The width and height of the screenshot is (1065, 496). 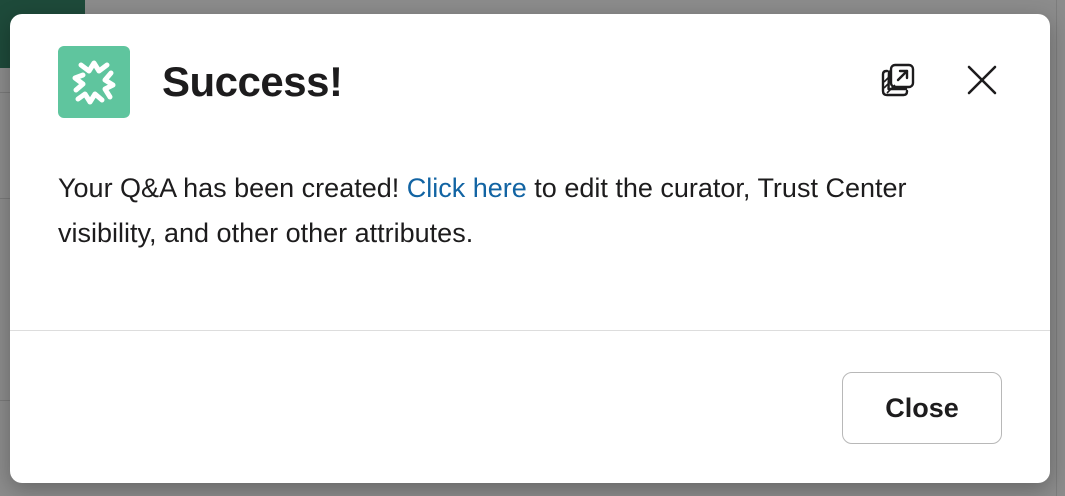 I want to click on click-here-link: Click here, so click(x=467, y=188).